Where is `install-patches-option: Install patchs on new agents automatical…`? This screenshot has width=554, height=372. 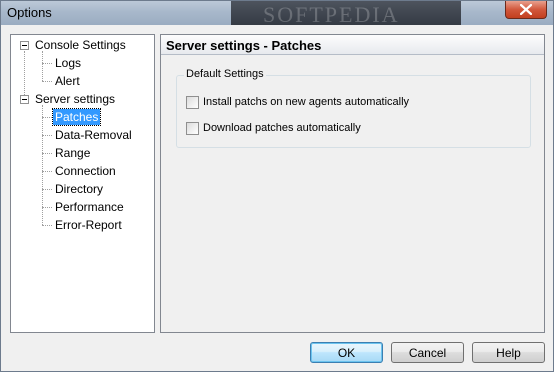 install-patches-option: Install patchs on new agents automatical… is located at coordinates (297, 102).